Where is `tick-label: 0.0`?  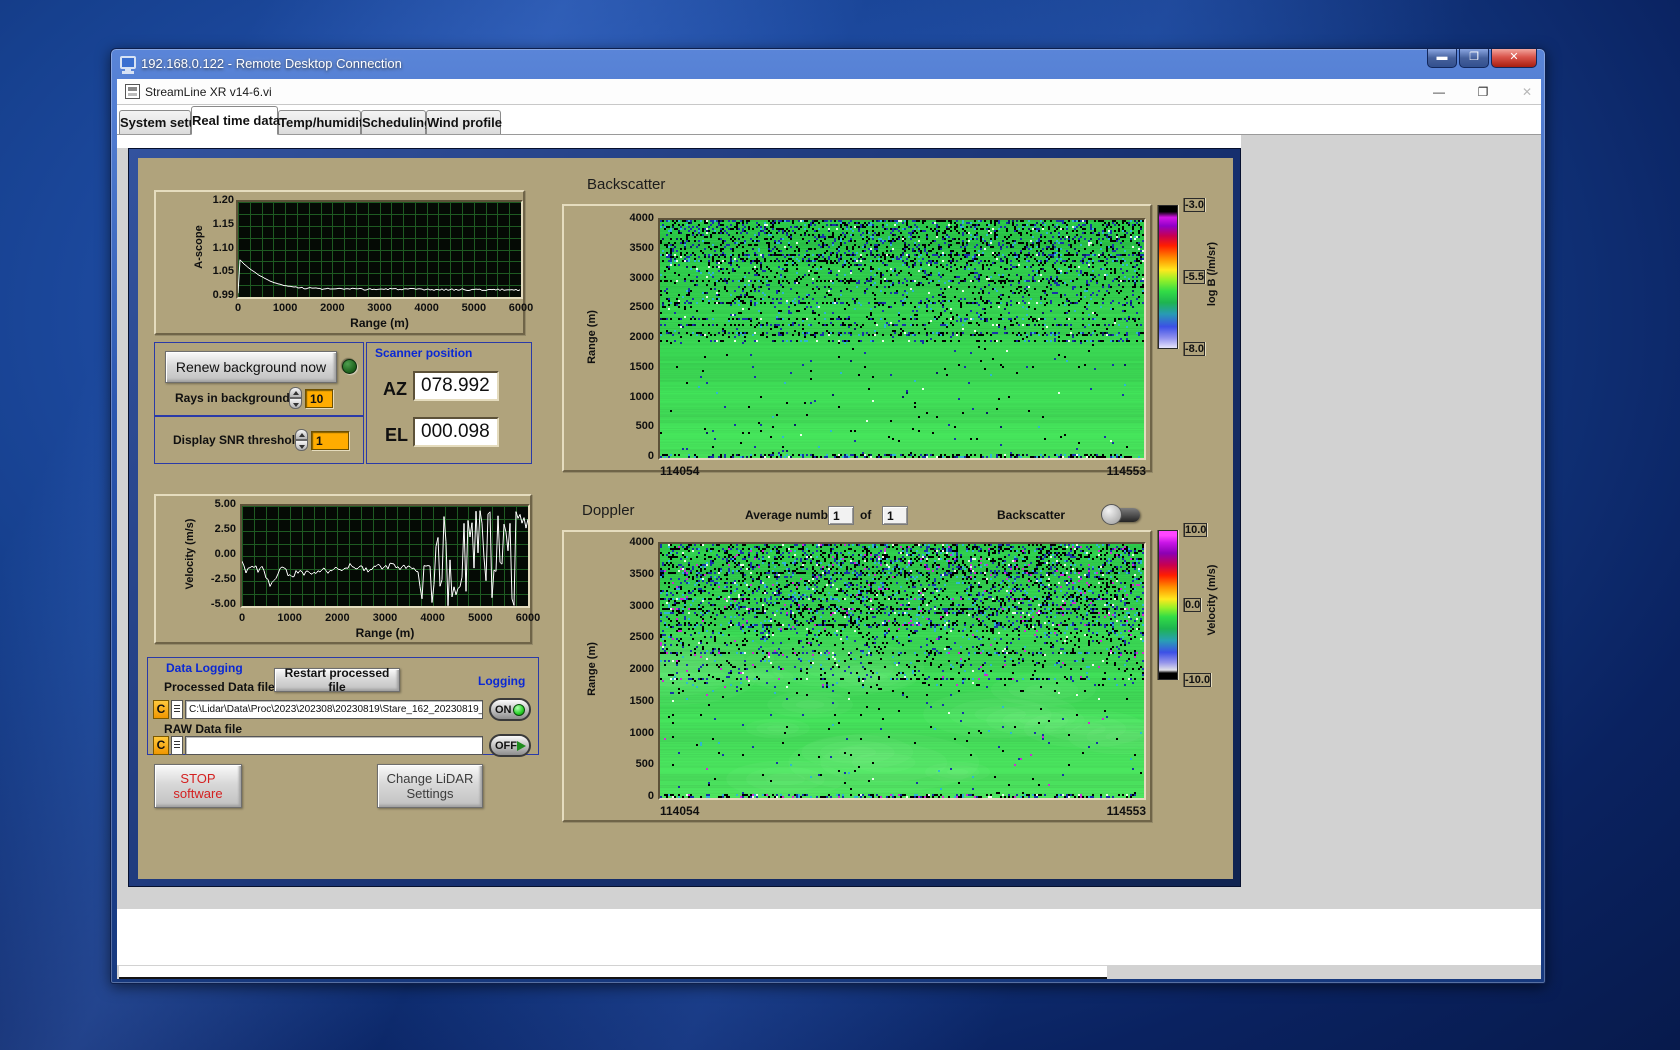 tick-label: 0.0 is located at coordinates (1193, 605).